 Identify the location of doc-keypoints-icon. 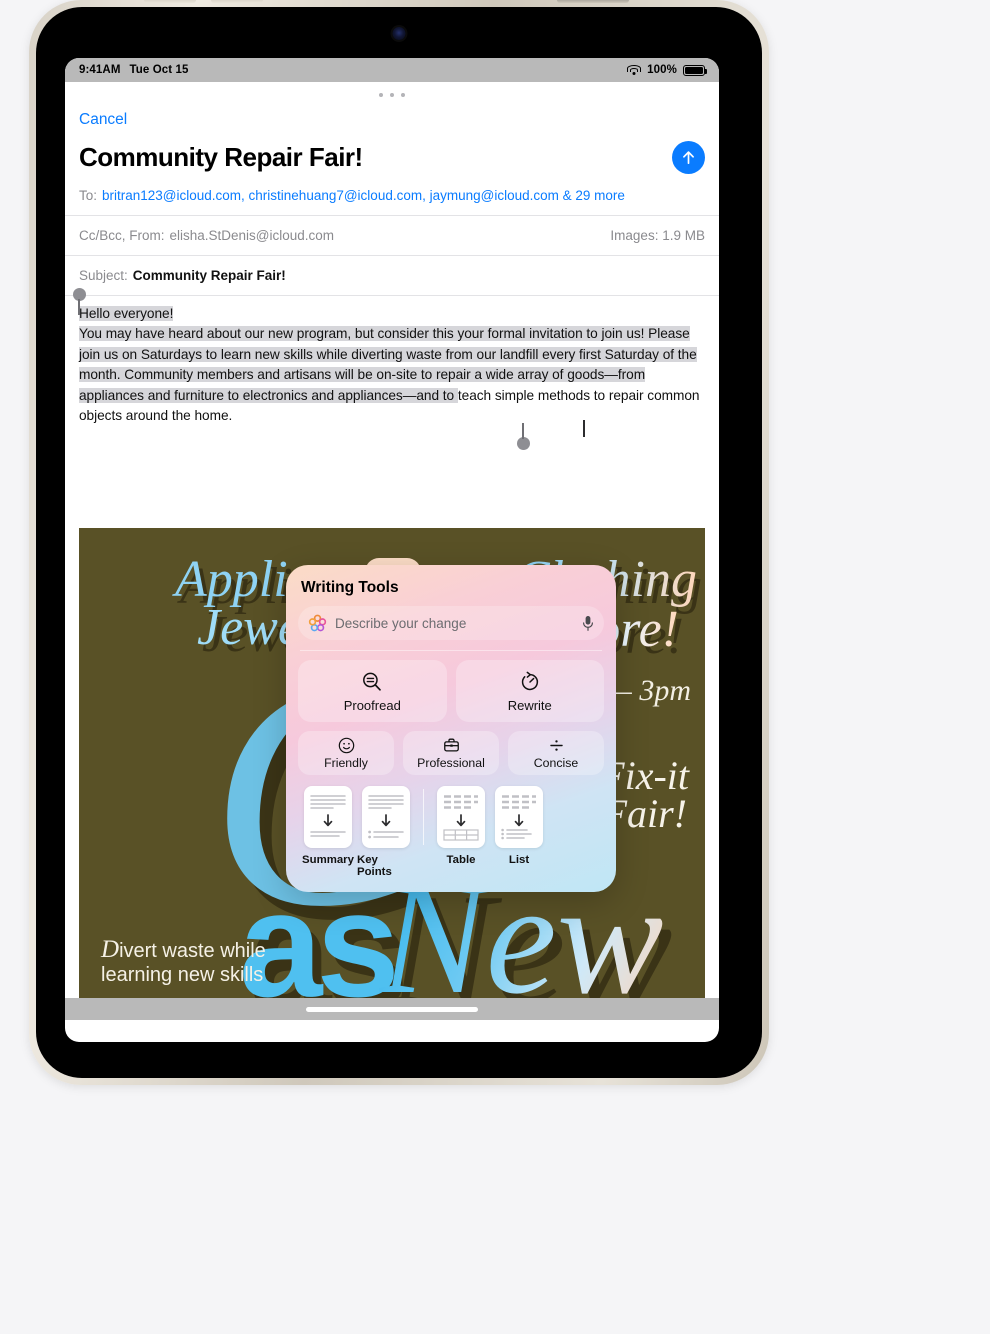
(386, 817).